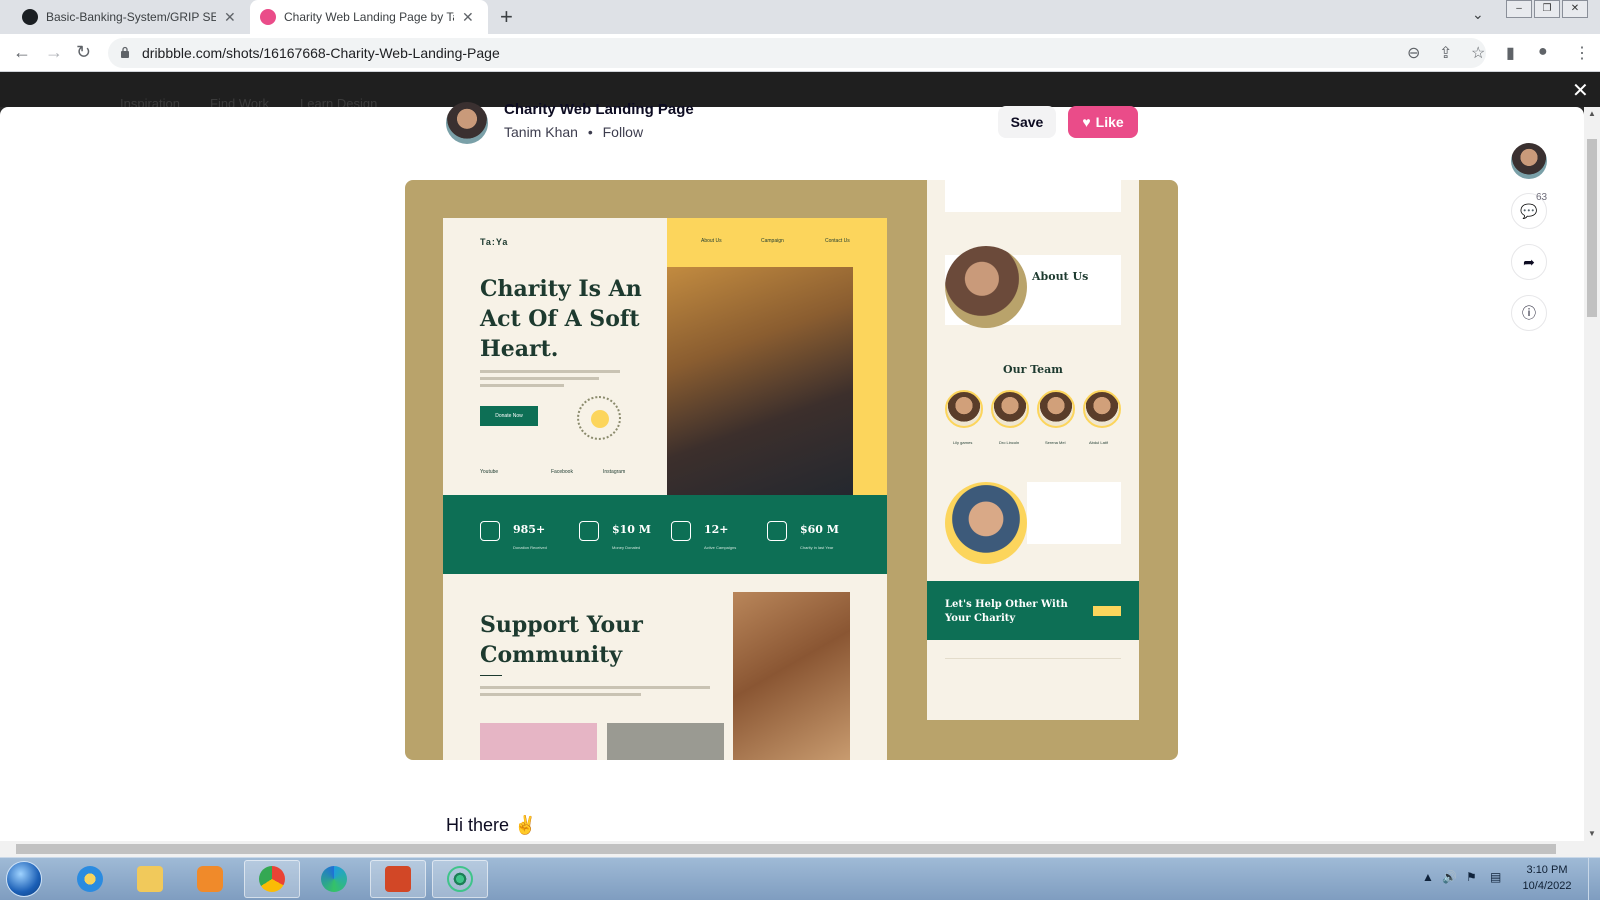 The width and height of the screenshot is (1600, 900). What do you see at coordinates (1529, 161) in the screenshot?
I see `side-author-avatar` at bounding box center [1529, 161].